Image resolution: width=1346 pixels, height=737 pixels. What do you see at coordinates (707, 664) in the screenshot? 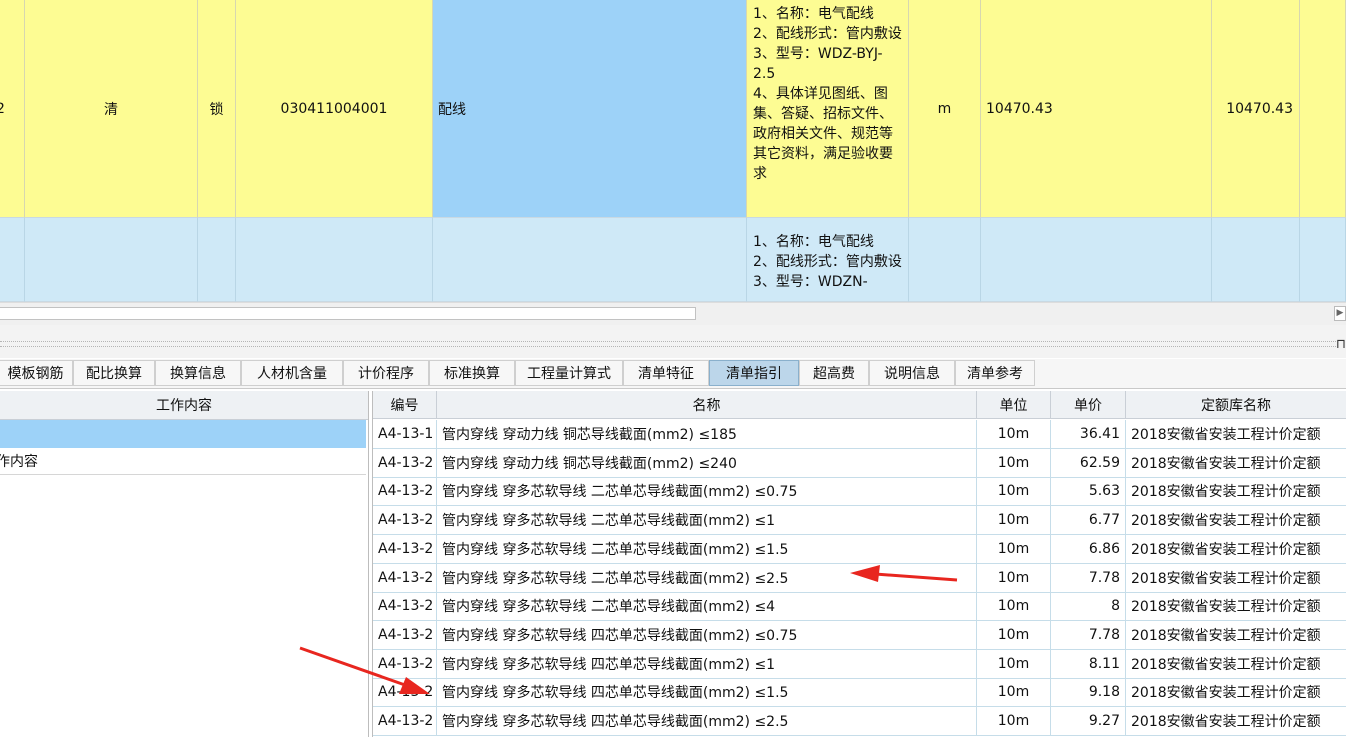
I see `quota-name: 管内穿线 穿多芯软导线 四芯单芯导线截面(mm2) ≤1` at bounding box center [707, 664].